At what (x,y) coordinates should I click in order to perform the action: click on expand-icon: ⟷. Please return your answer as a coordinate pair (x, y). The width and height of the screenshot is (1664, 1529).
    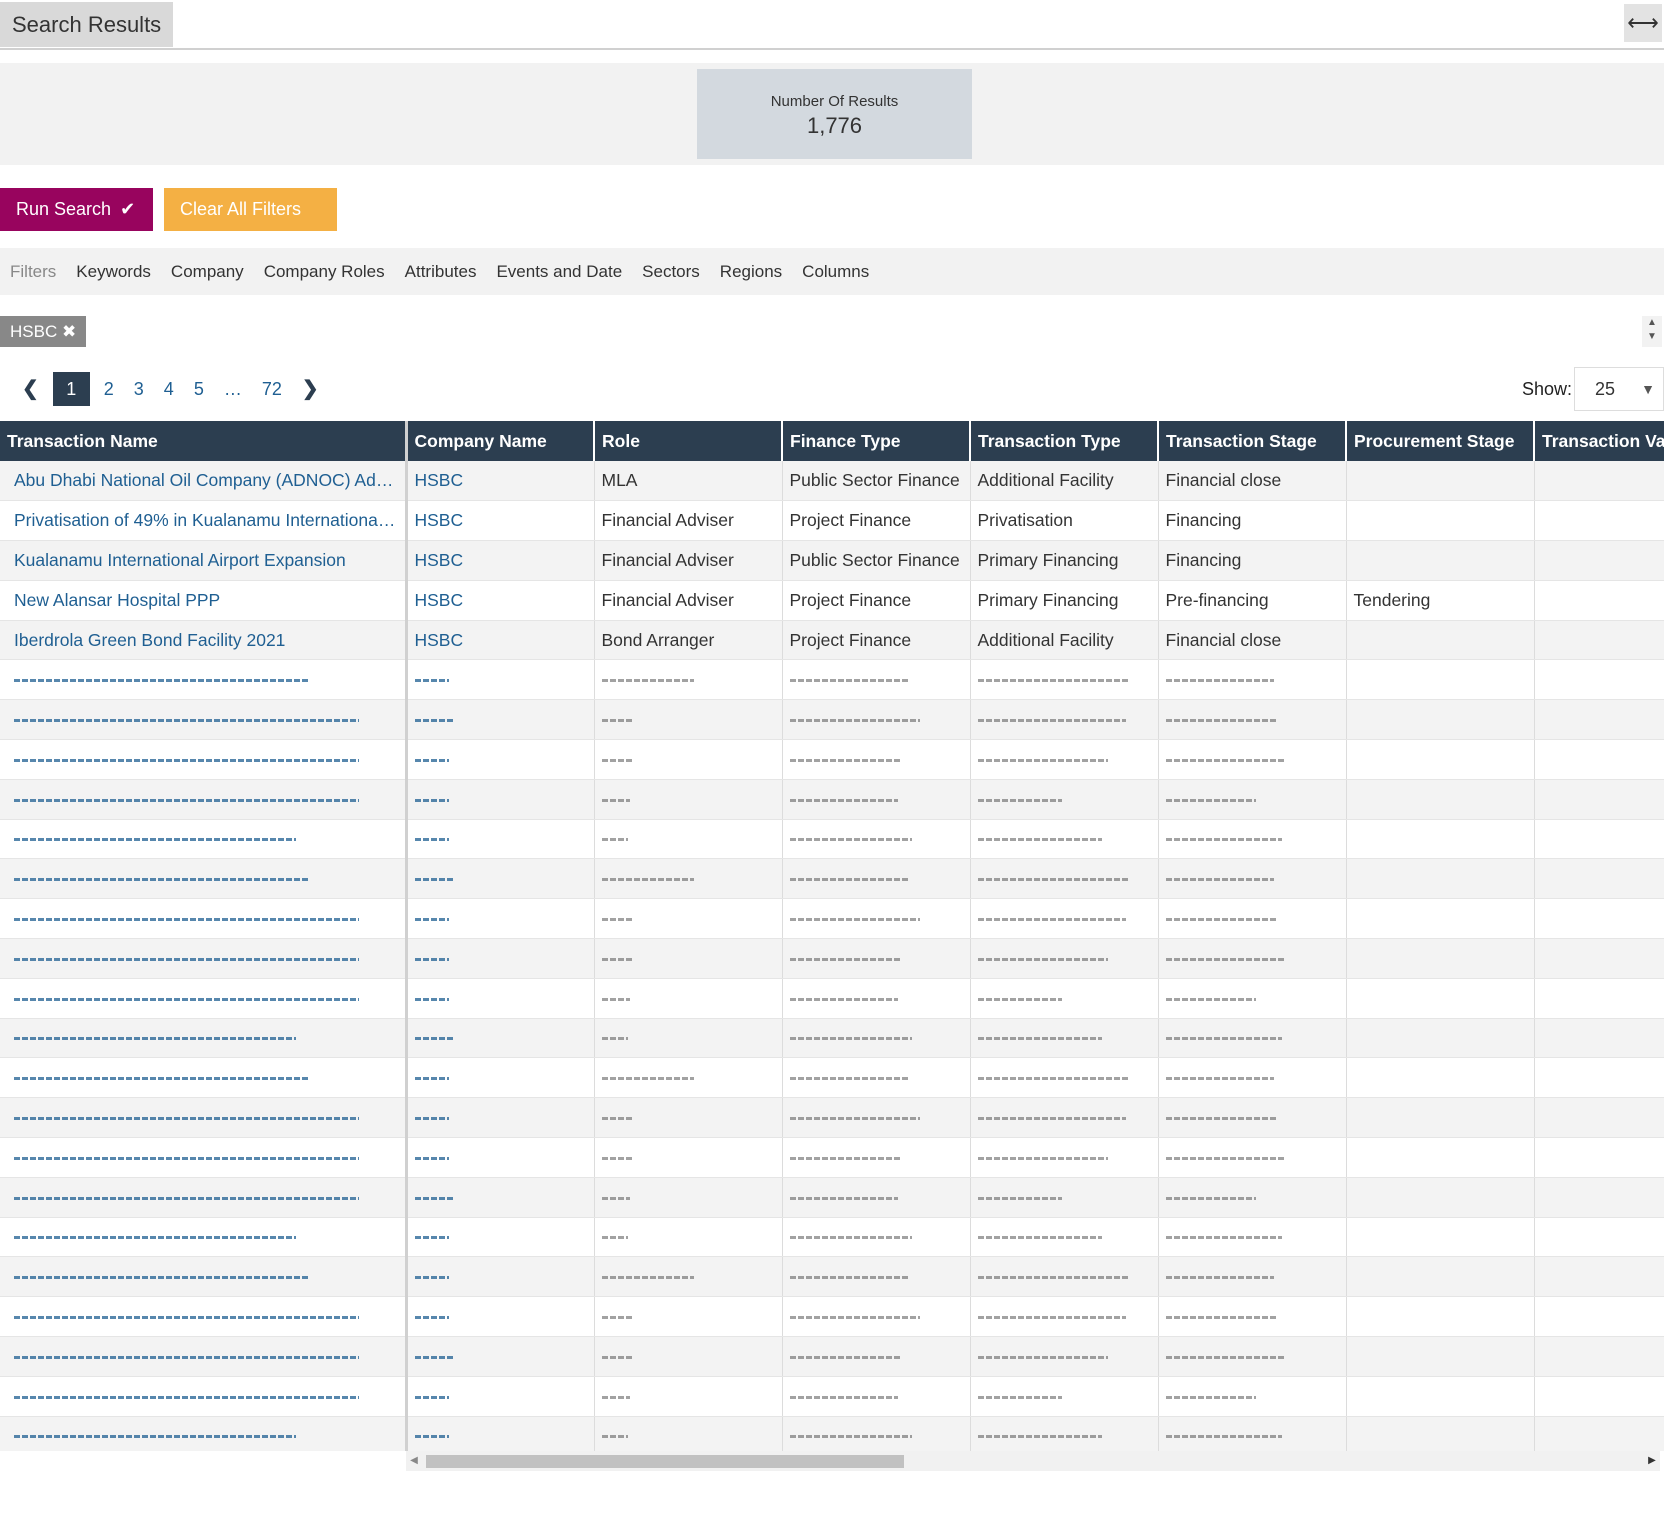
    Looking at the image, I should click on (1643, 23).